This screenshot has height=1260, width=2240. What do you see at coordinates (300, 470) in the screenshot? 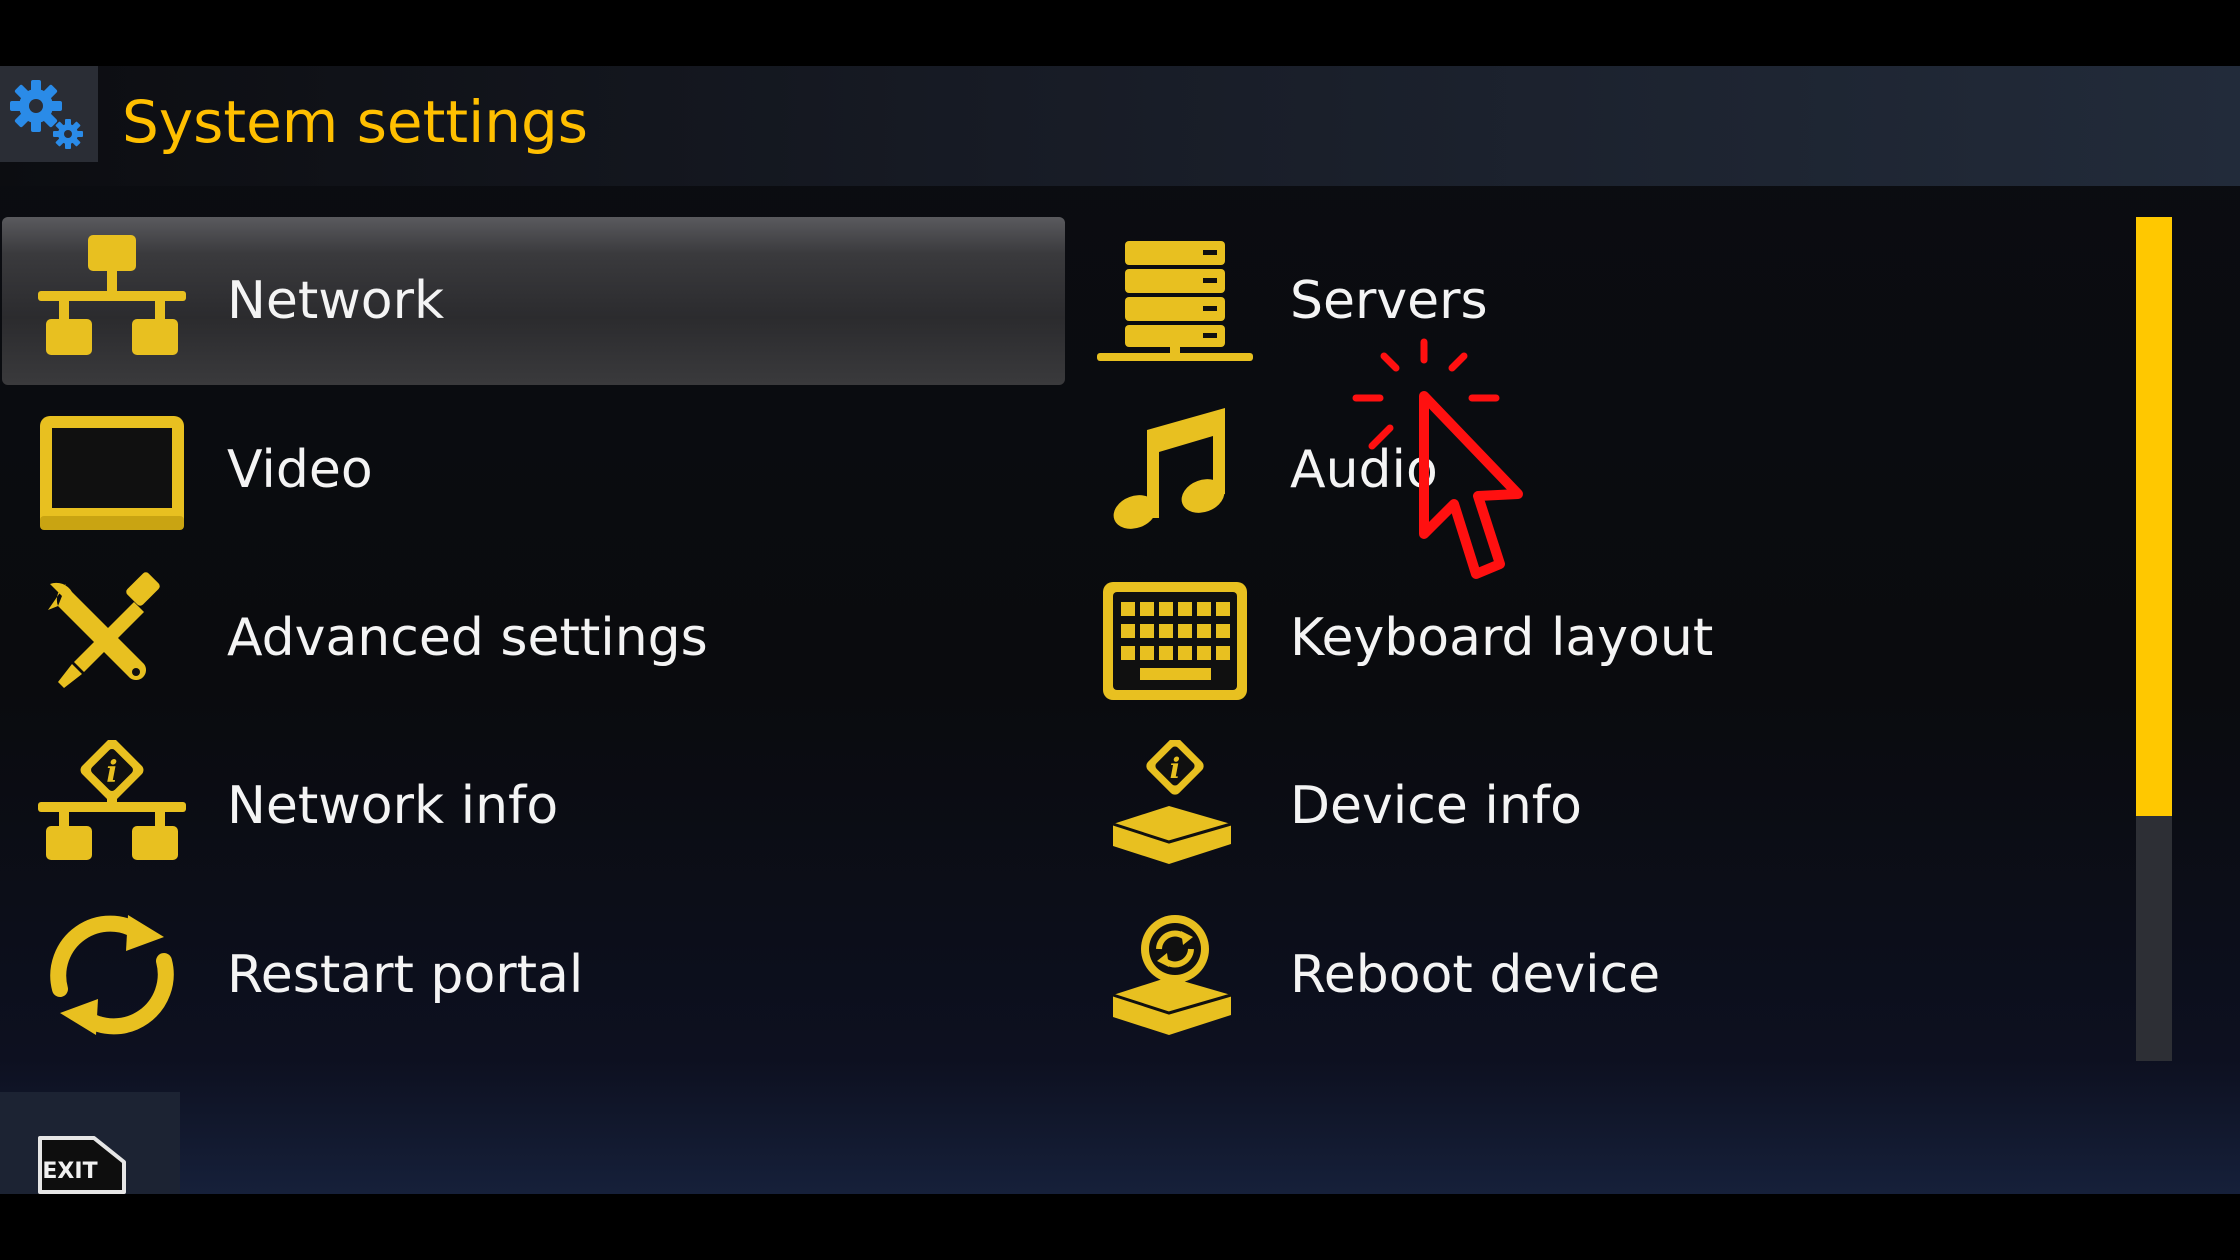
I see `menu-item-label: Video` at bounding box center [300, 470].